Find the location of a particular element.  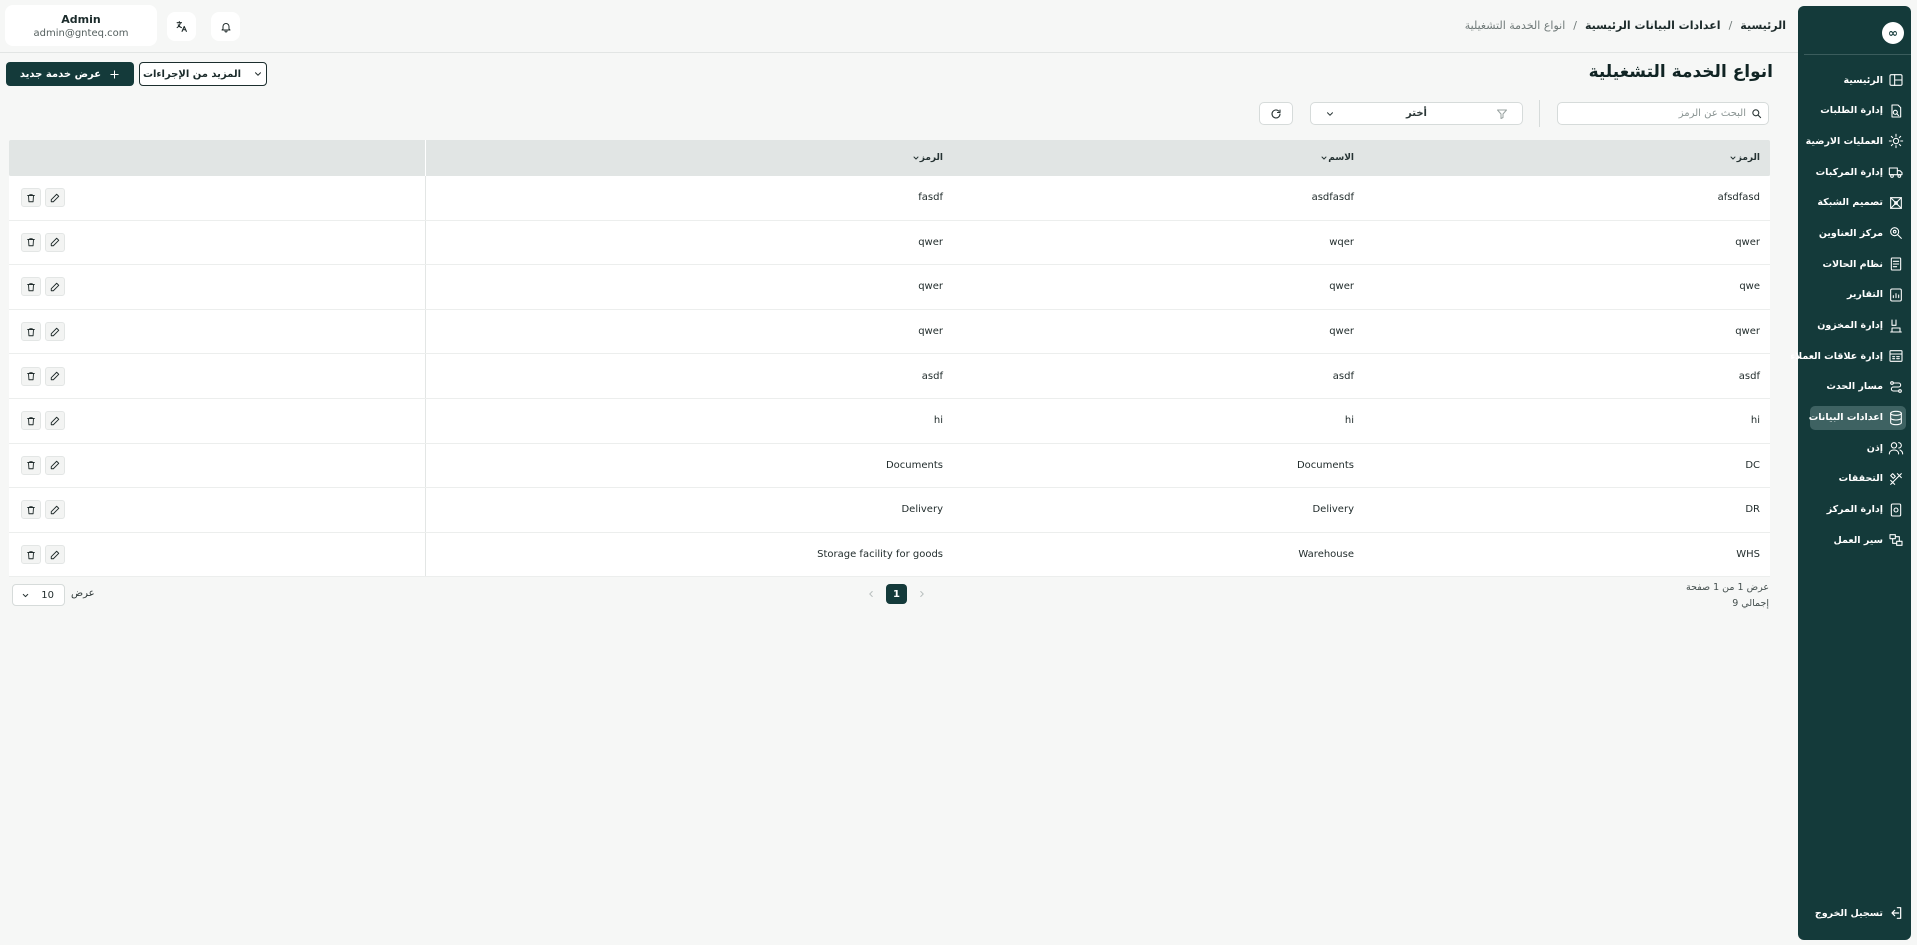

search-input is located at coordinates (1656, 113).